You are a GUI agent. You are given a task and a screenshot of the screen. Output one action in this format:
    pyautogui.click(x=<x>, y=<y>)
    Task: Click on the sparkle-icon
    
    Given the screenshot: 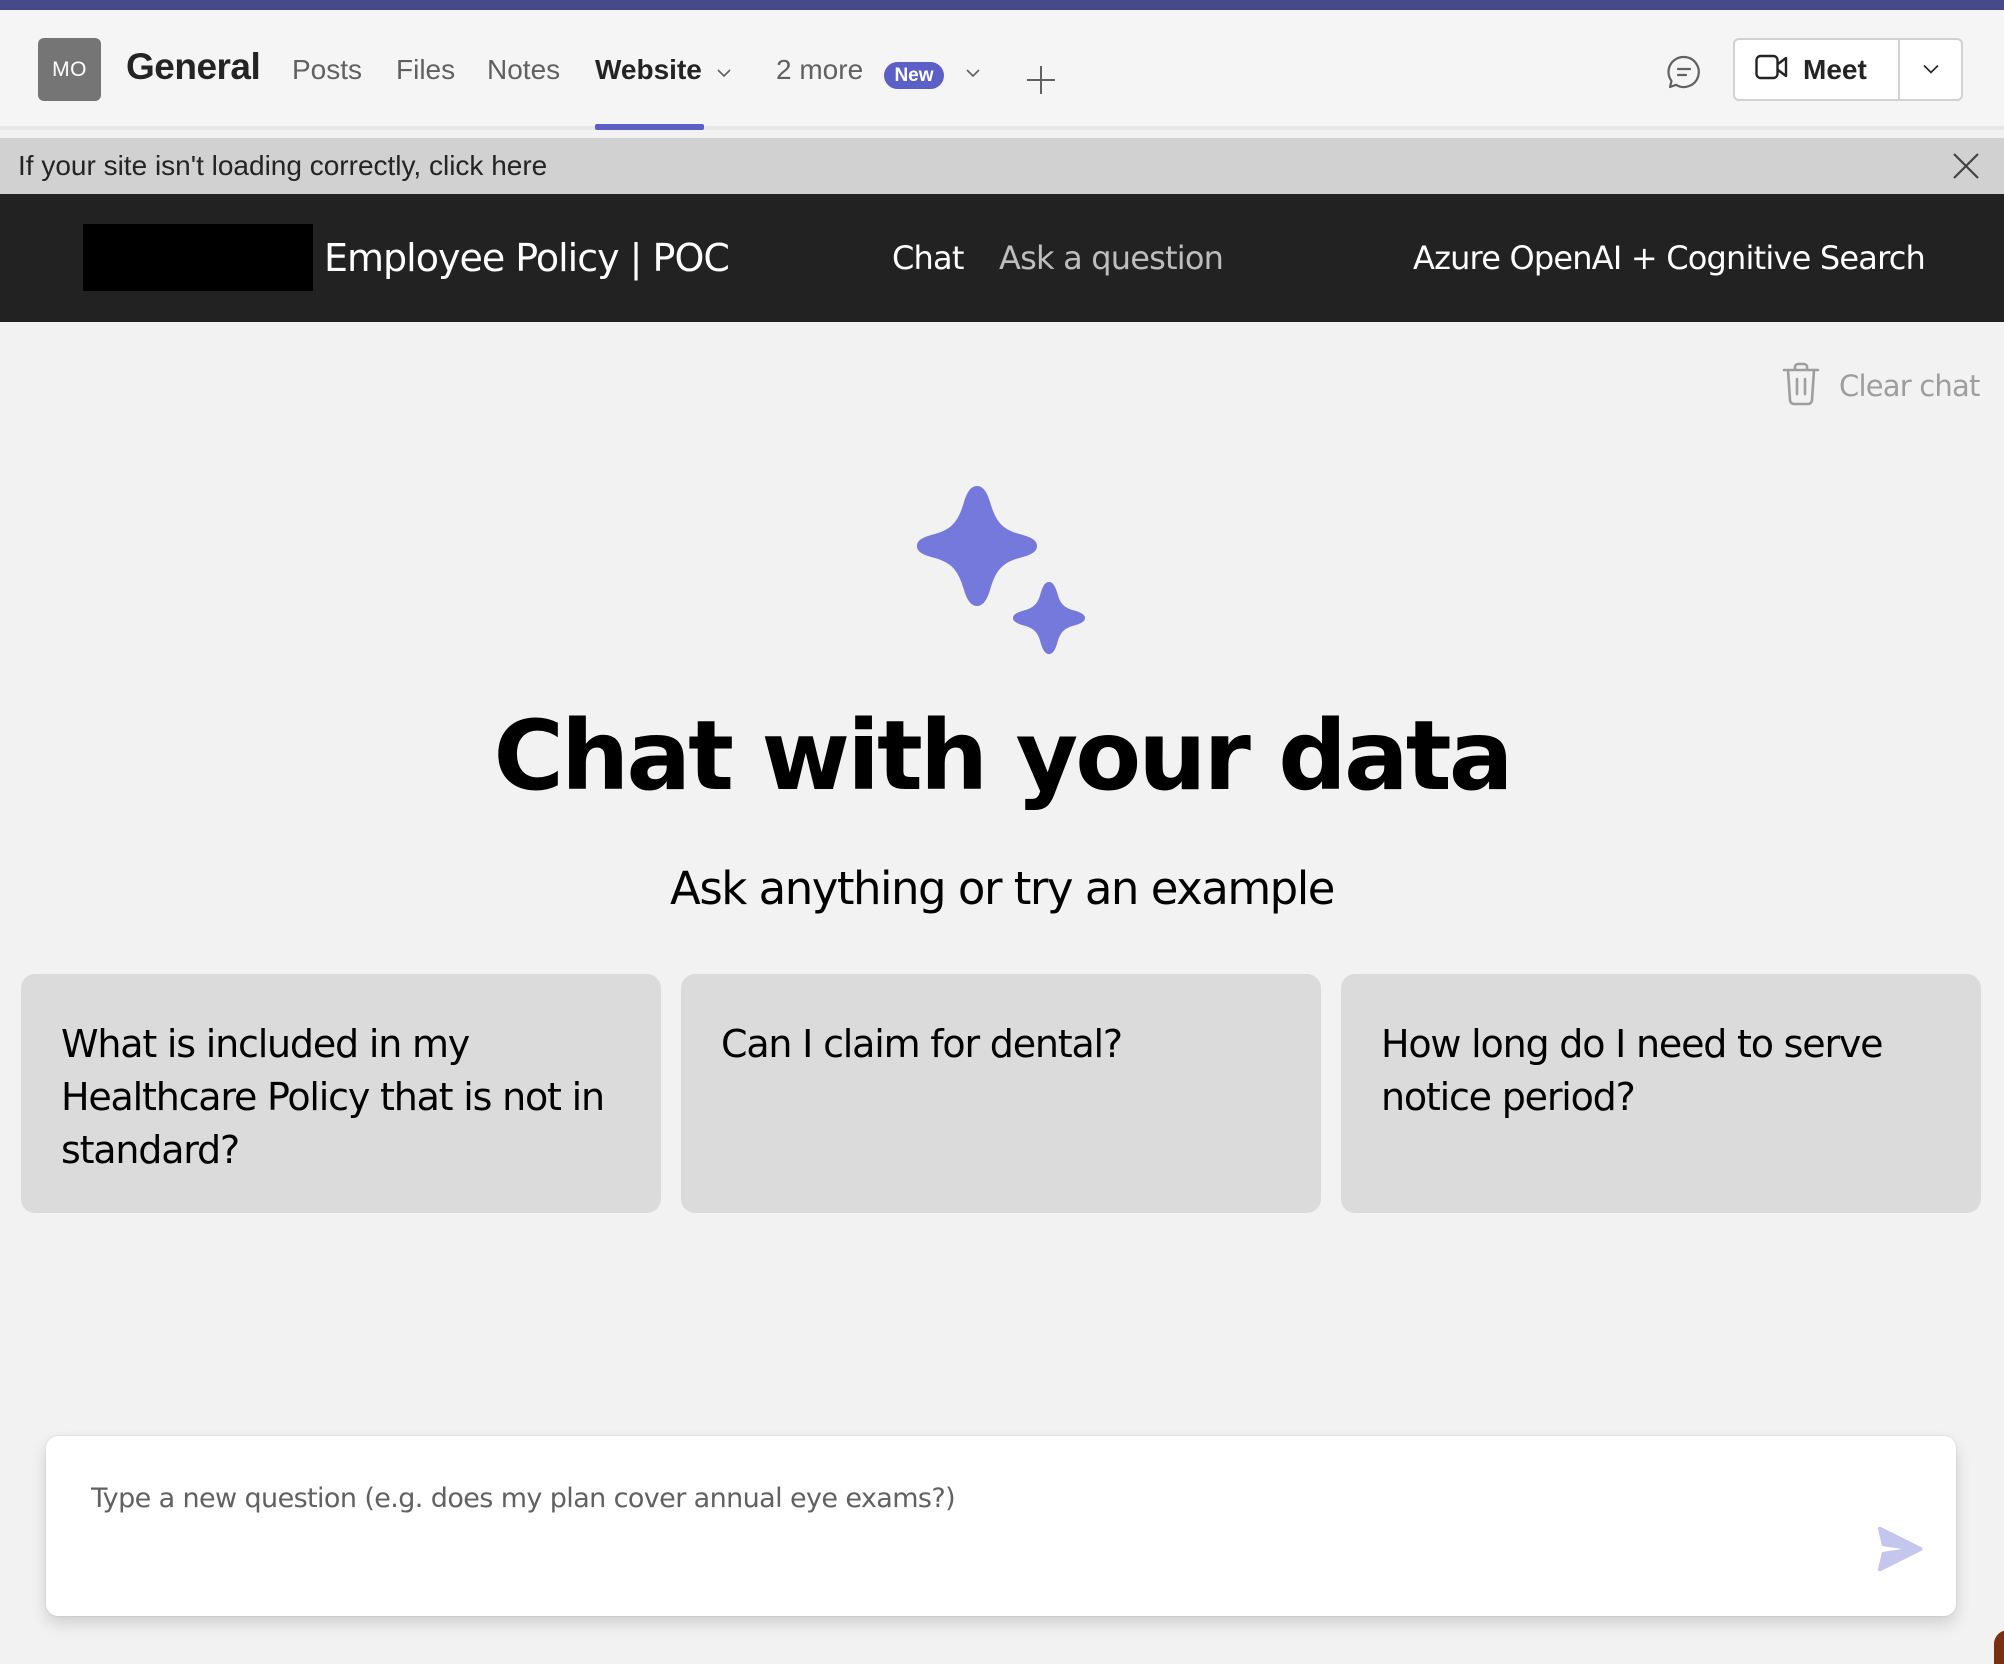 What is the action you would take?
    pyautogui.click(x=1005, y=570)
    